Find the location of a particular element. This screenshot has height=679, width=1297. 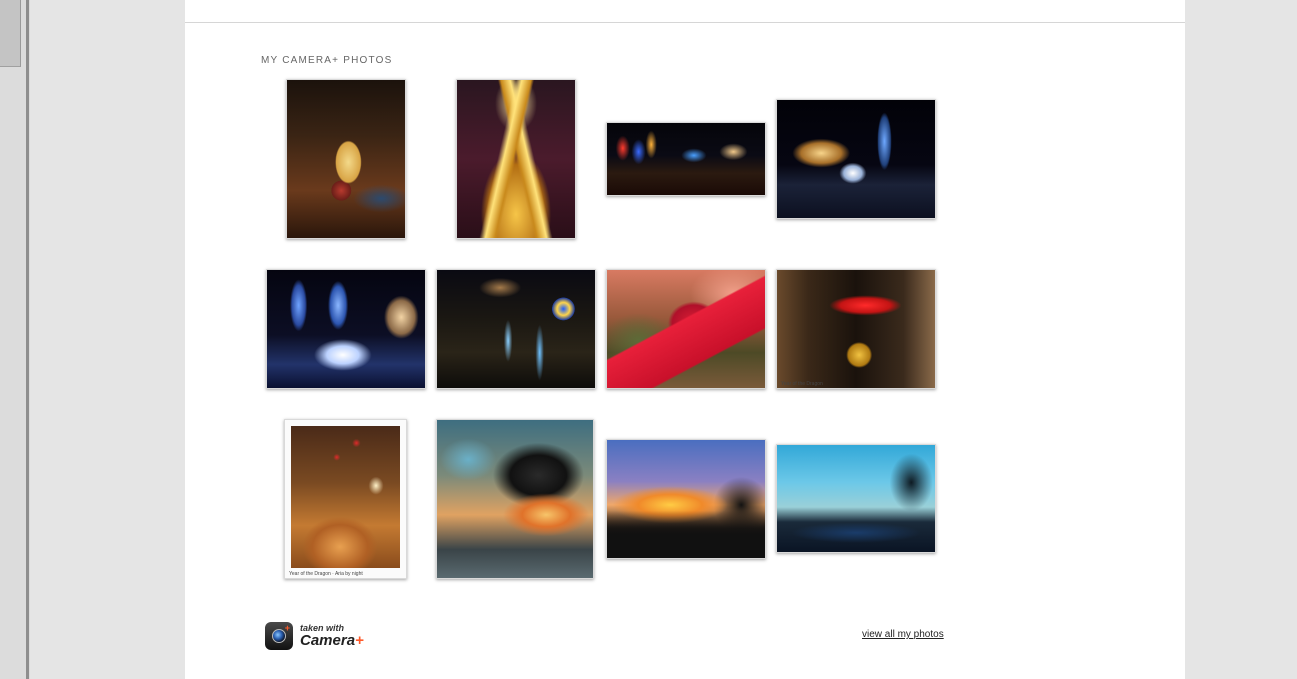

photo-caption: Year of the Dragon is located at coordinates (802, 384).